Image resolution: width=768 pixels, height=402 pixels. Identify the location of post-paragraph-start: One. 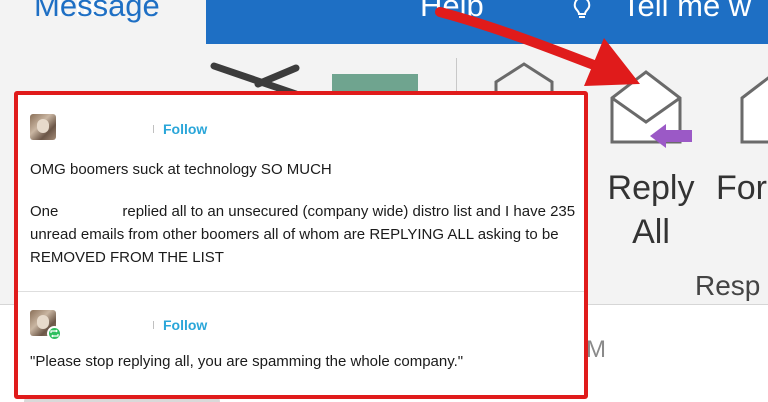
(44, 211).